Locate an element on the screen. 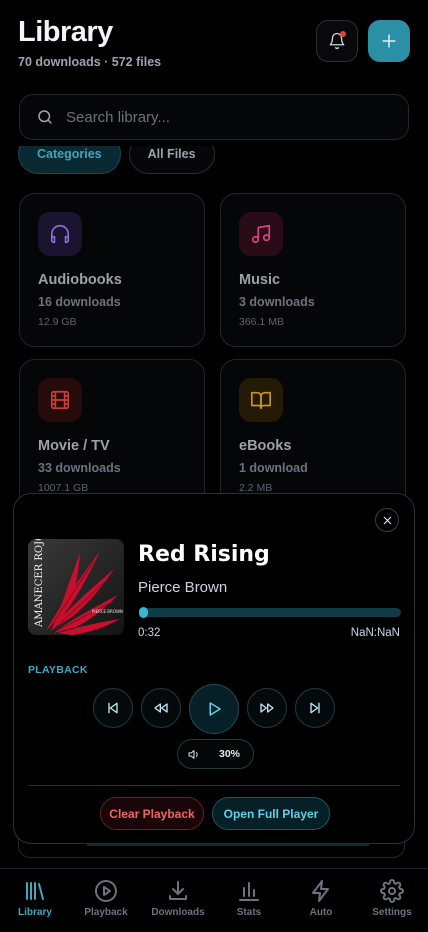 This screenshot has width=428, height=932. gear-icon is located at coordinates (392, 891).